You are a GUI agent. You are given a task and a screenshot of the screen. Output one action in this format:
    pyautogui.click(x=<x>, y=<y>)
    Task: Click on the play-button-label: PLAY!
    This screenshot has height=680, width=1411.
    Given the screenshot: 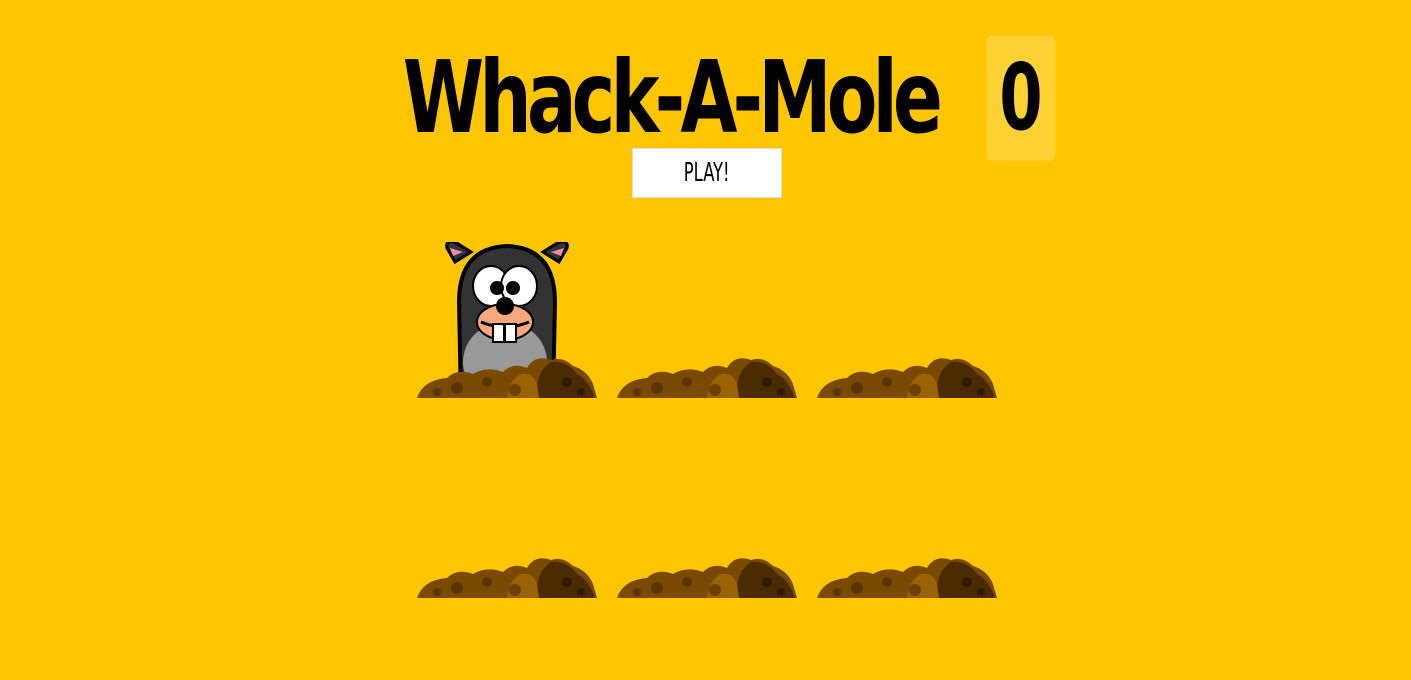 What is the action you would take?
    pyautogui.click(x=707, y=173)
    